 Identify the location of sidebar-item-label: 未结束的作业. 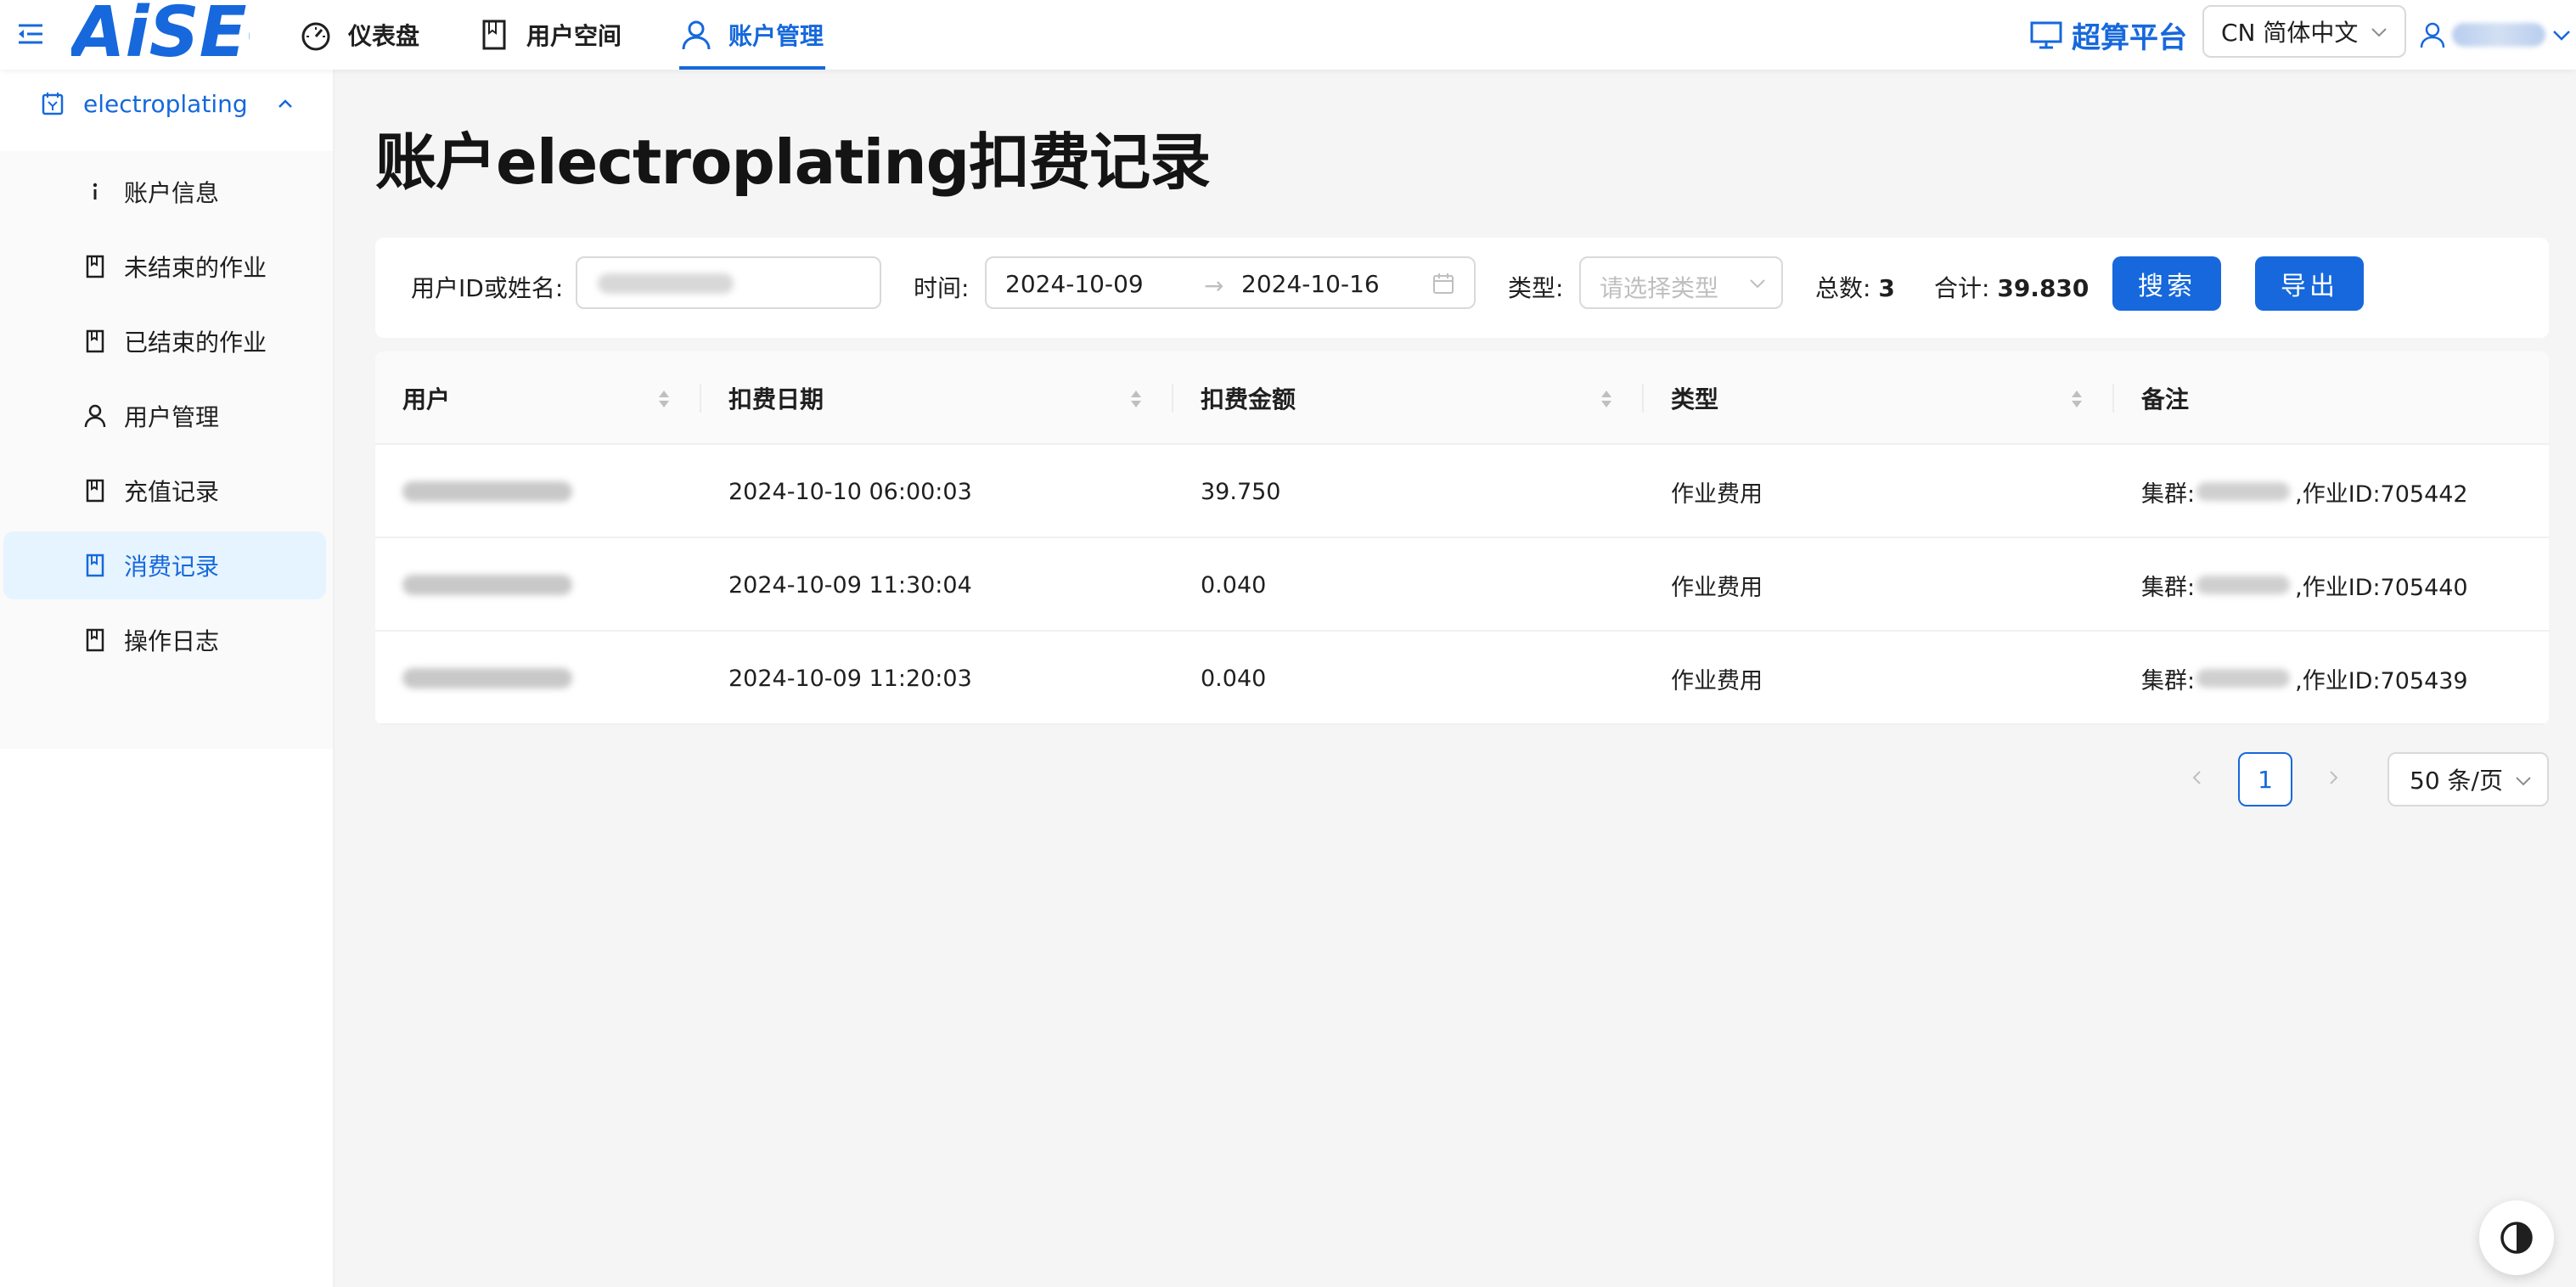
(195, 268).